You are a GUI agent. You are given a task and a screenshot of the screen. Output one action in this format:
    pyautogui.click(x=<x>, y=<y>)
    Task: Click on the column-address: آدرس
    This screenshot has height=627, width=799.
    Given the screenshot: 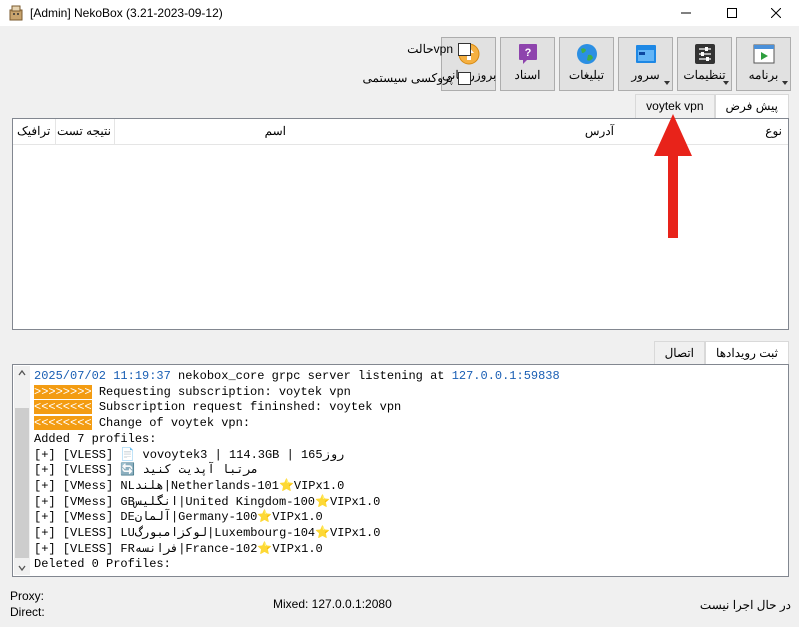 What is the action you would take?
    pyautogui.click(x=599, y=131)
    